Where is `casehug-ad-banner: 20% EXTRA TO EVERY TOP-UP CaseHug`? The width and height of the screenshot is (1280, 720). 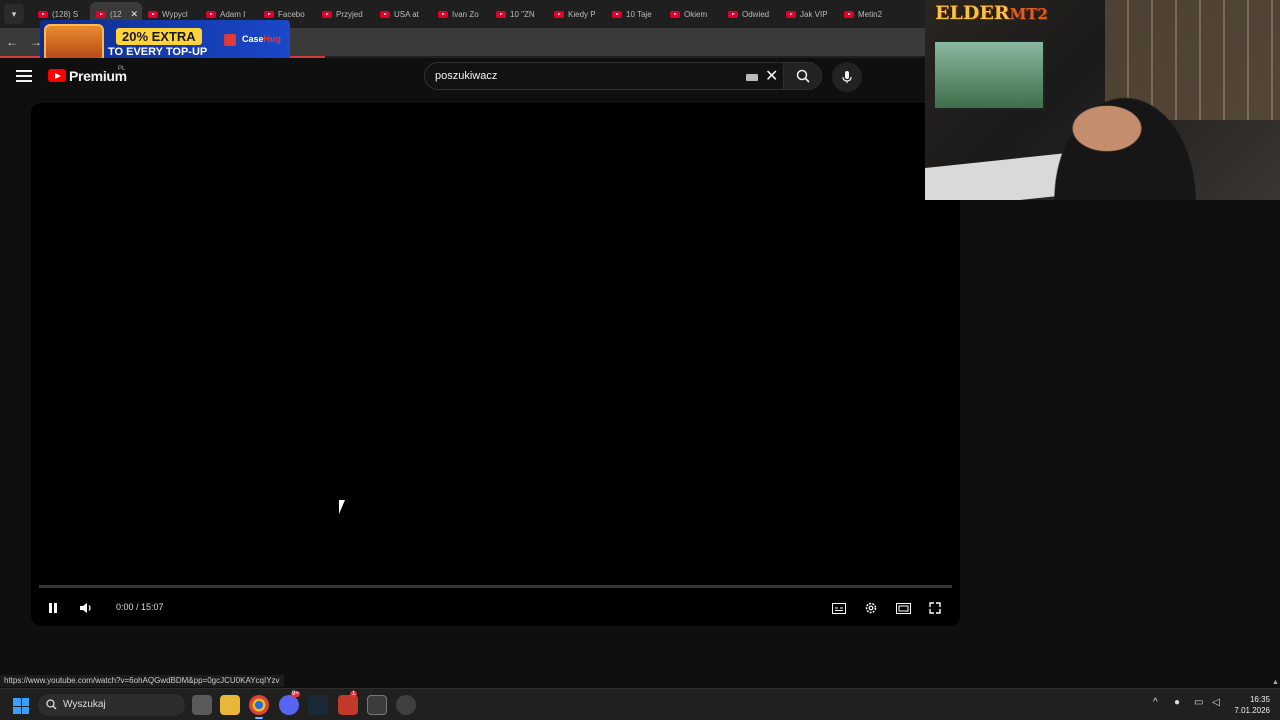
casehug-ad-banner: 20% EXTRA TO EVERY TOP-UP CaseHug is located at coordinates (165, 41).